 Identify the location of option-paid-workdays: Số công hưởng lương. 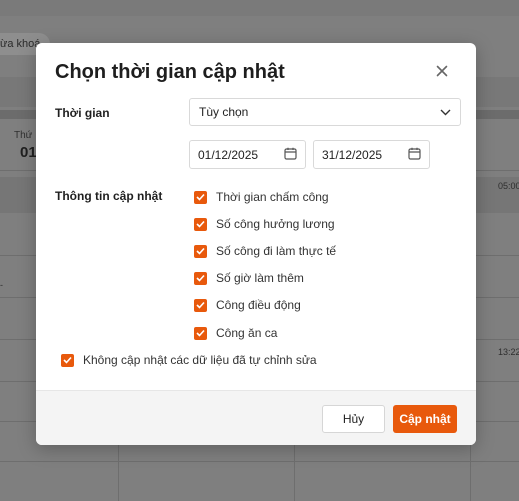
(264, 224).